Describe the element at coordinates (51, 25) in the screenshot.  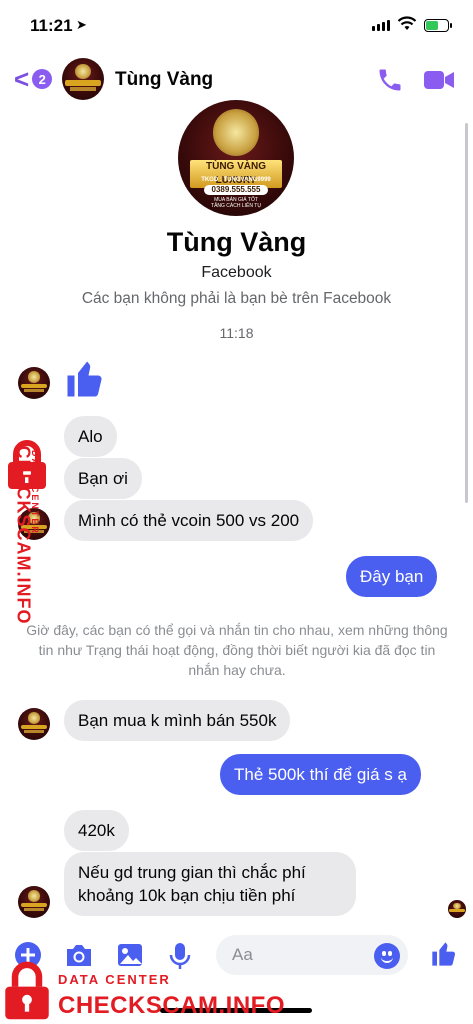
I see `status-time: 11:21` at that location.